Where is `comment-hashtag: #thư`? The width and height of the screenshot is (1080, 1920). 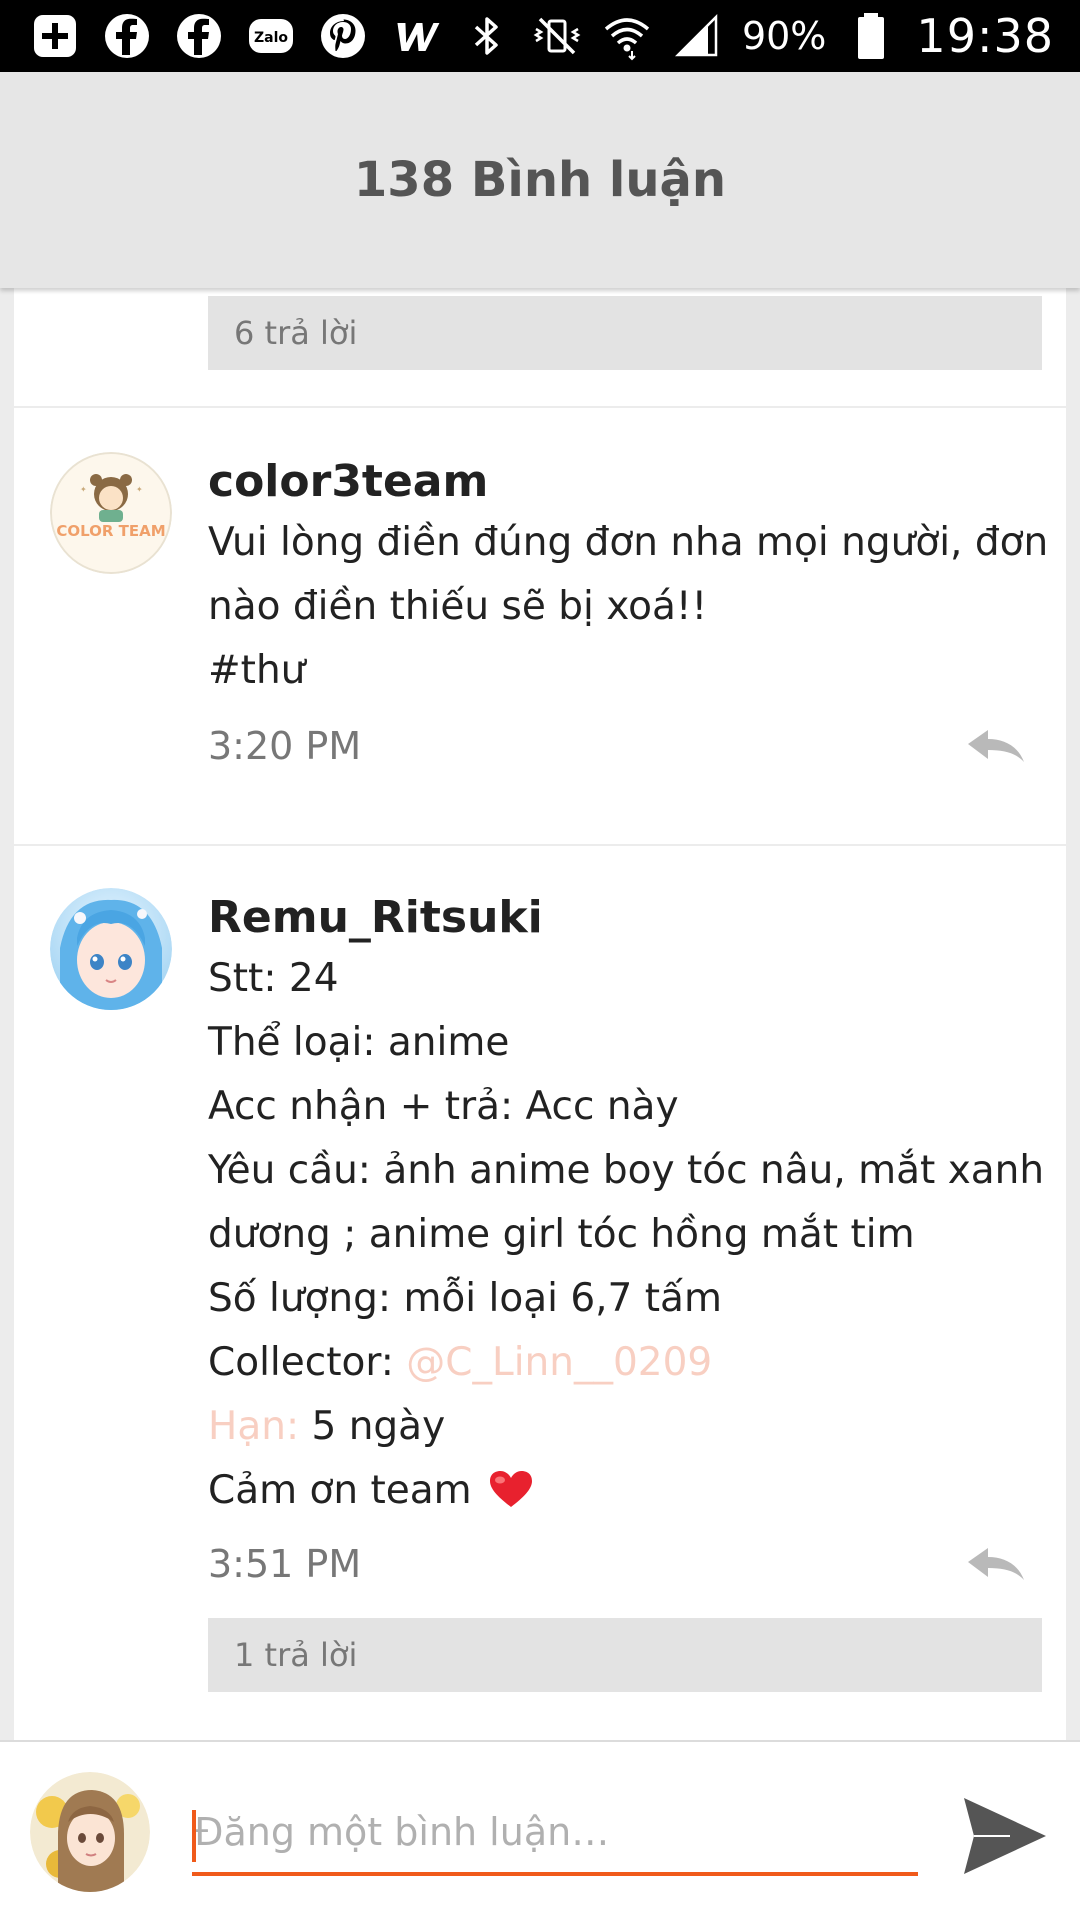
comment-hashtag: #thư is located at coordinates (256, 670).